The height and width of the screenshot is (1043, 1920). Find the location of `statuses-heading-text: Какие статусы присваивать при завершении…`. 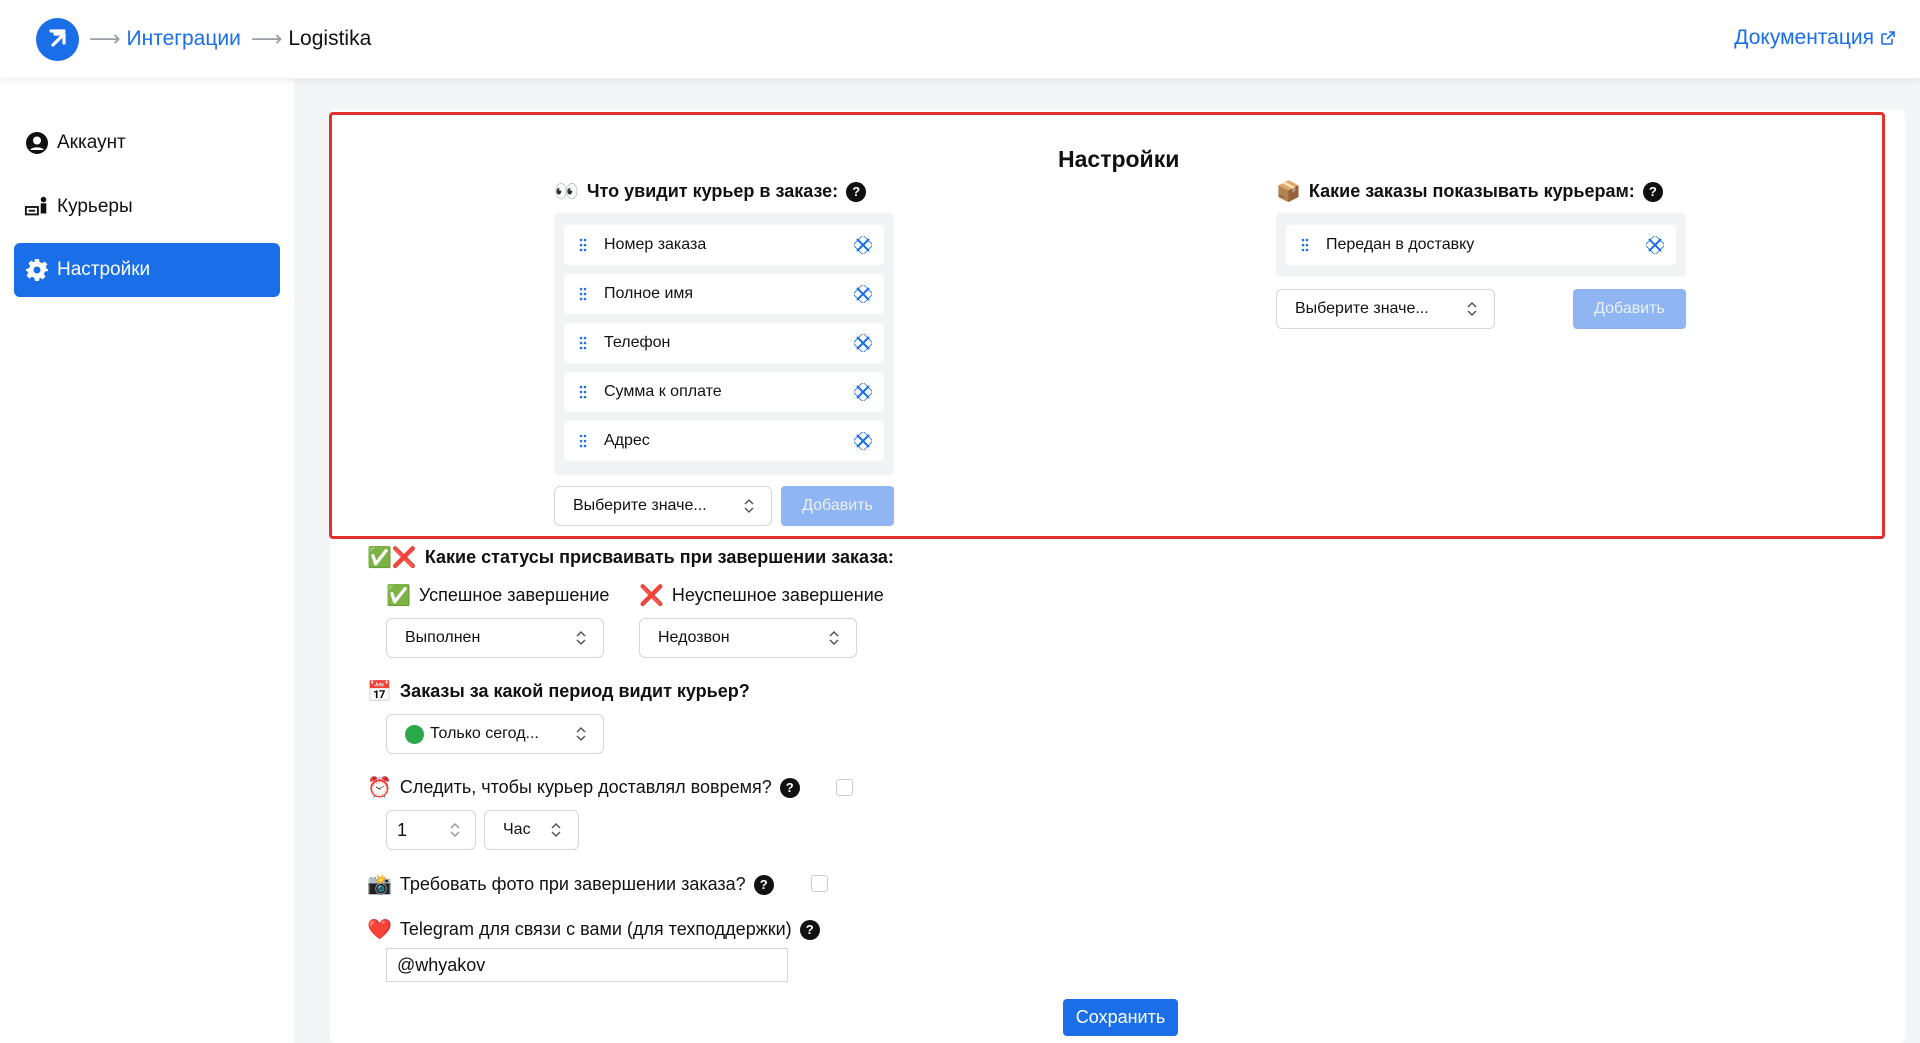

statuses-heading-text: Какие статусы присваивать при завершении… is located at coordinates (659, 557).